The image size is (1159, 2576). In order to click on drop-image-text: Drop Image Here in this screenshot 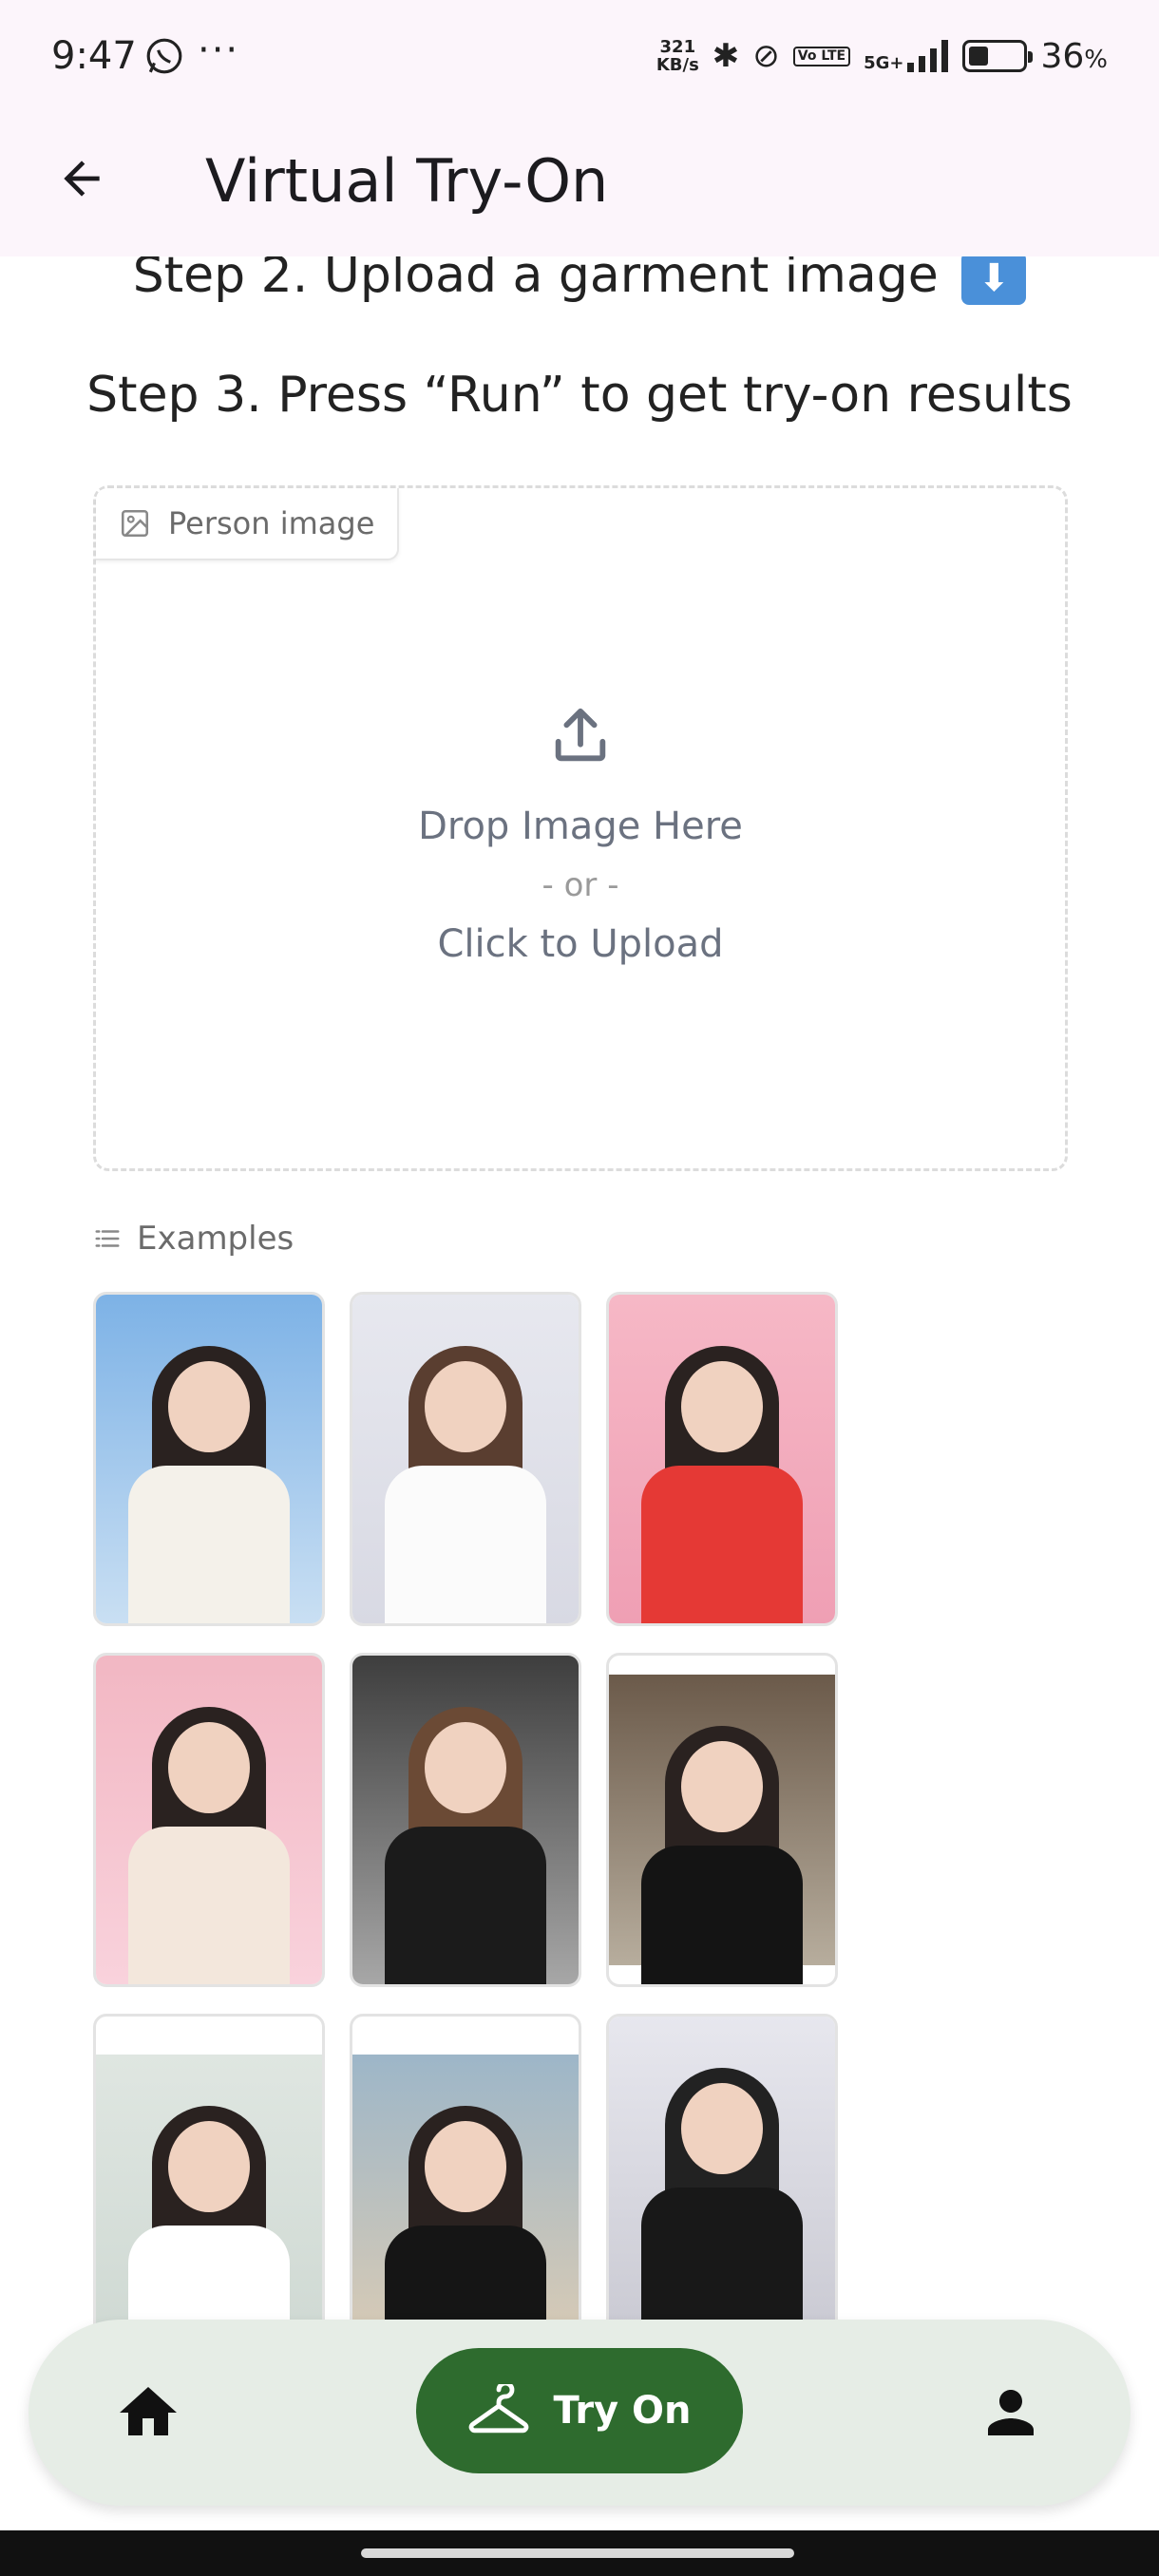, I will do `click(580, 826)`.